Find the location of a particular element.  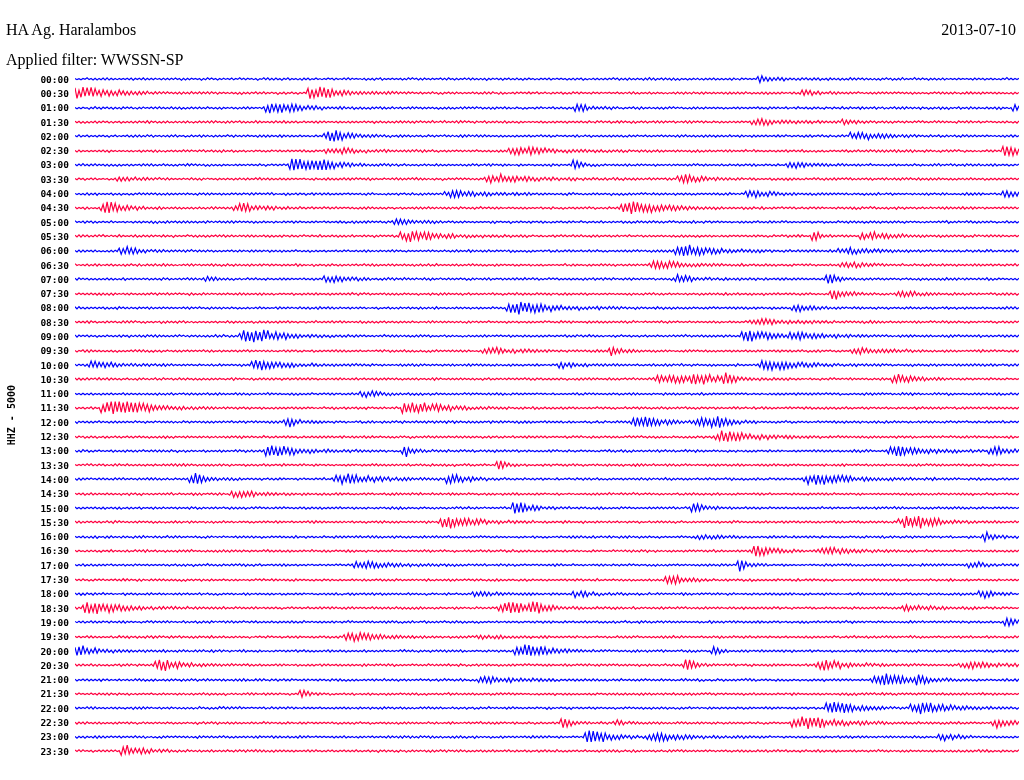

time-label: 09:30 is located at coordinates (54, 351).